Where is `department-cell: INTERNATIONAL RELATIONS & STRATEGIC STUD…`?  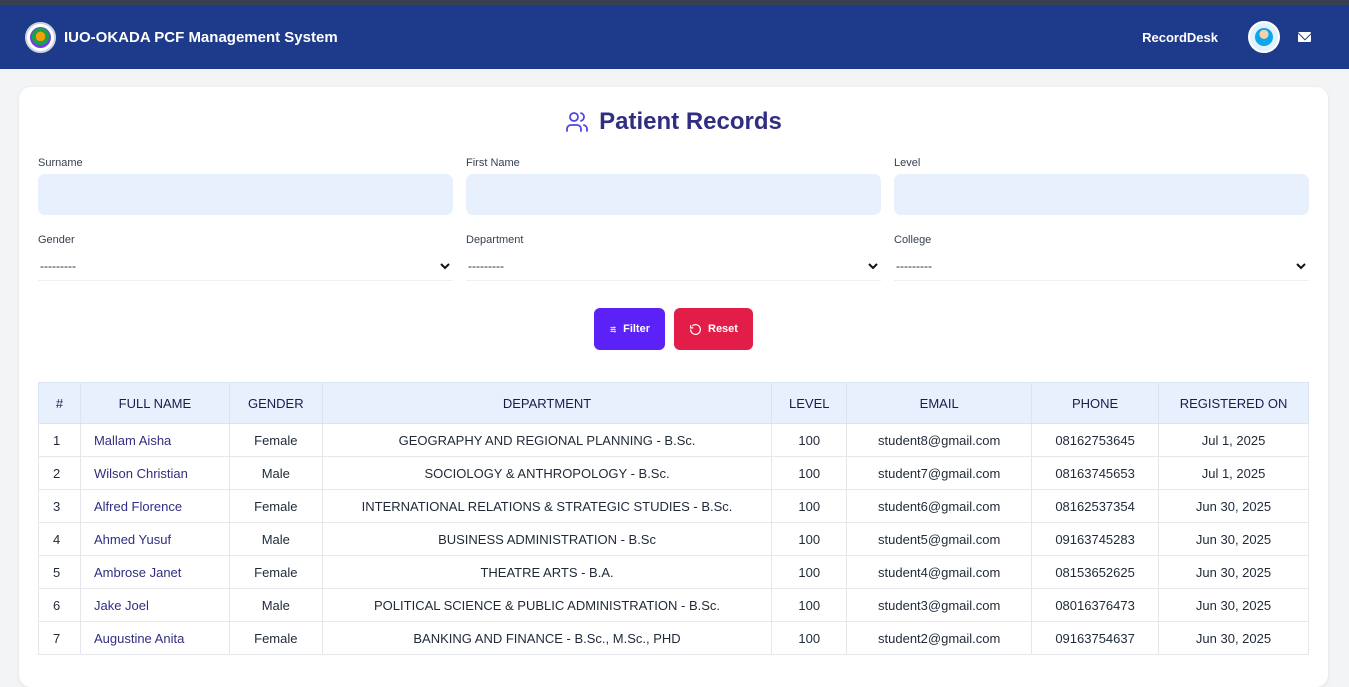 department-cell: INTERNATIONAL RELATIONS & STRATEGIC STUD… is located at coordinates (547, 506).